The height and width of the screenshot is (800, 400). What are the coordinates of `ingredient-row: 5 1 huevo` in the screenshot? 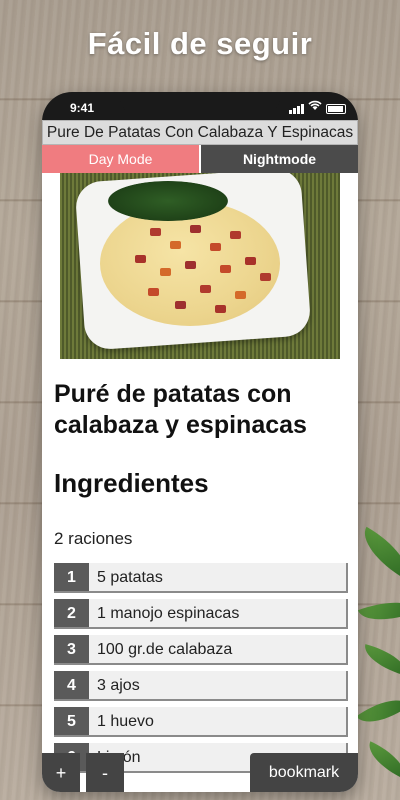 It's located at (201, 722).